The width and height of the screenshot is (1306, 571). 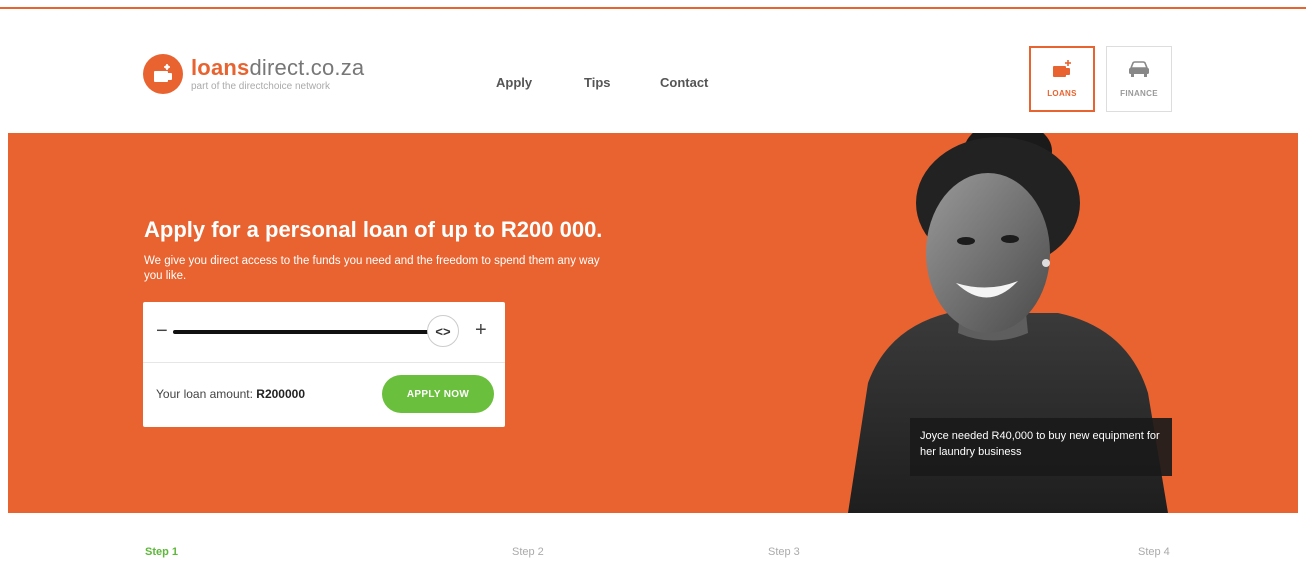 What do you see at coordinates (684, 82) in the screenshot?
I see `nav-item-contact: Contact` at bounding box center [684, 82].